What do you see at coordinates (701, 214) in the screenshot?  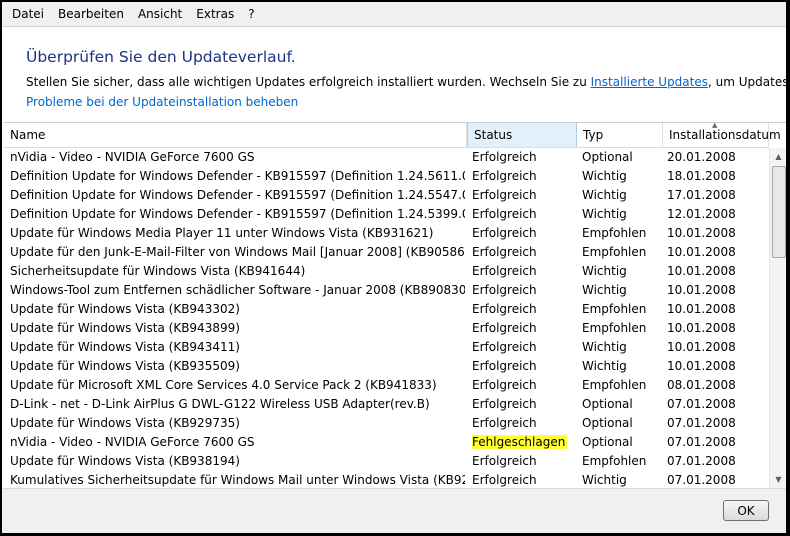 I see `cell-date: 12.01.2008` at bounding box center [701, 214].